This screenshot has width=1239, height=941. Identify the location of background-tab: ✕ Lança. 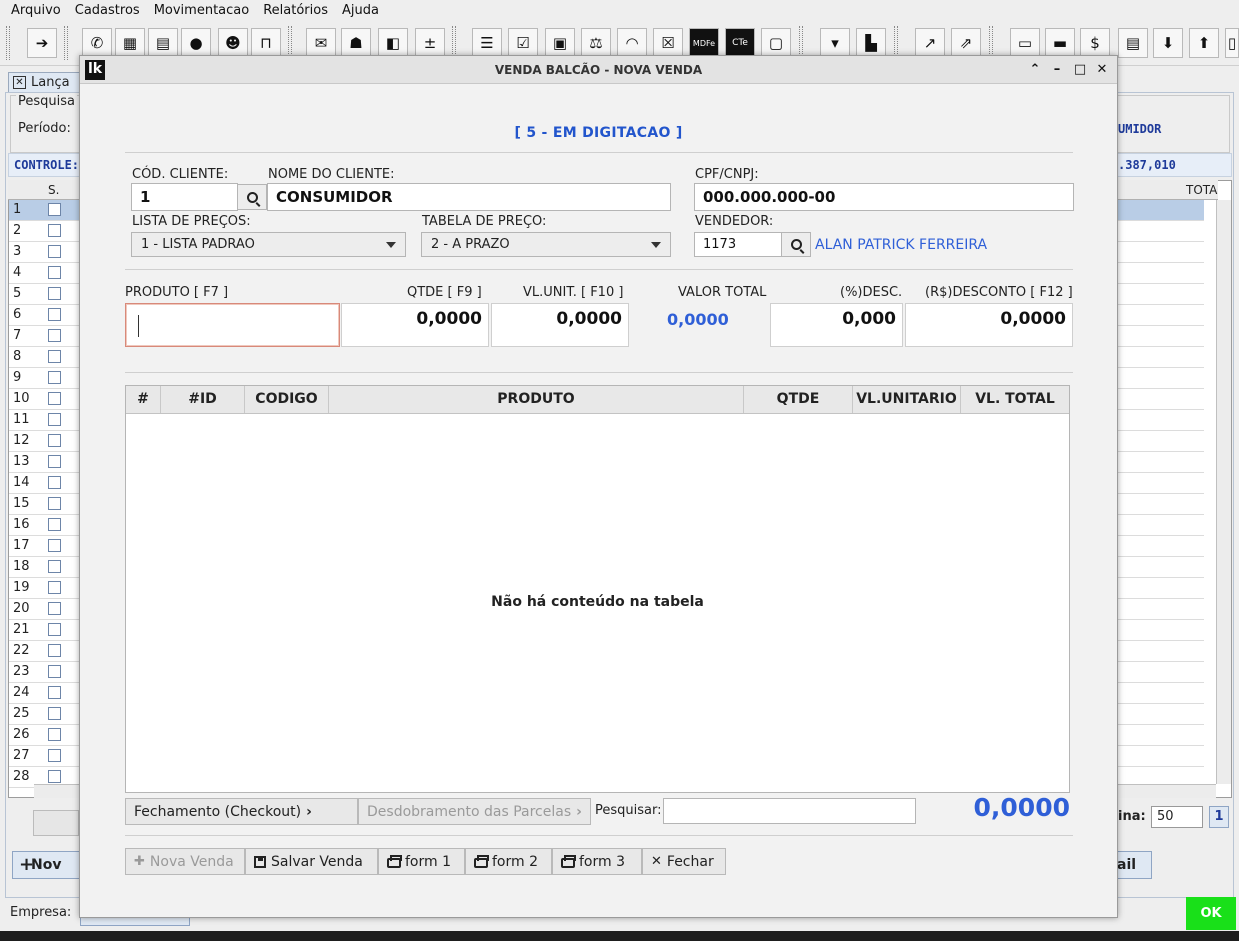
(48, 82).